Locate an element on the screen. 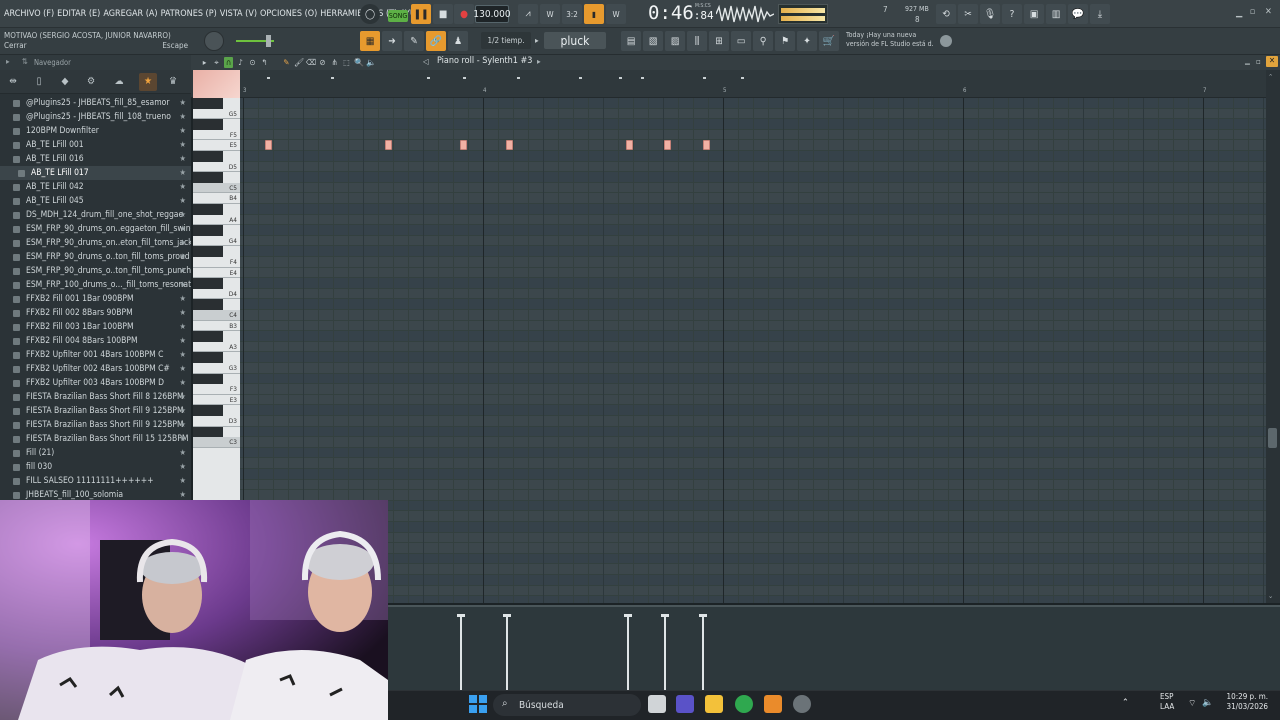 The width and height of the screenshot is (1280, 720). white-key: G5 is located at coordinates (216, 114).